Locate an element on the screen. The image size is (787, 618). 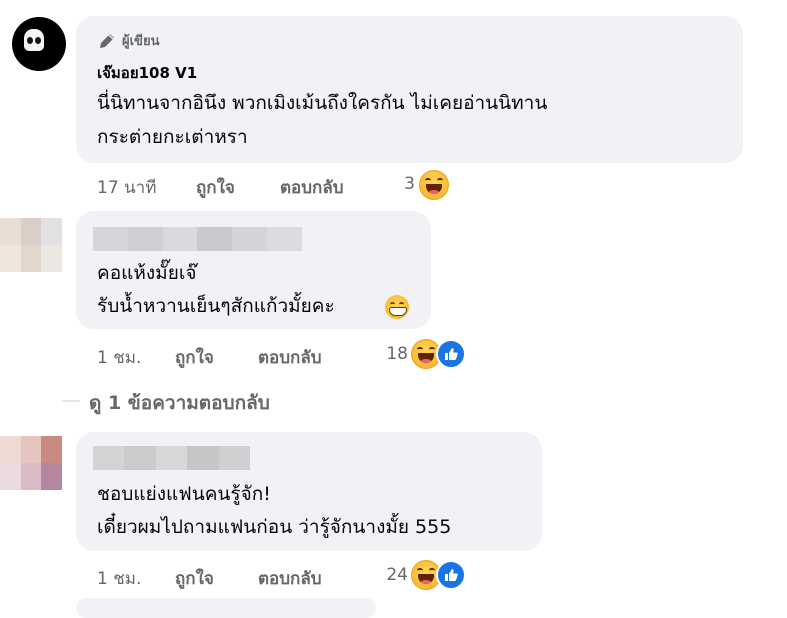
comment-author-name: เจ๊มอย108 V1 is located at coordinates (147, 73).